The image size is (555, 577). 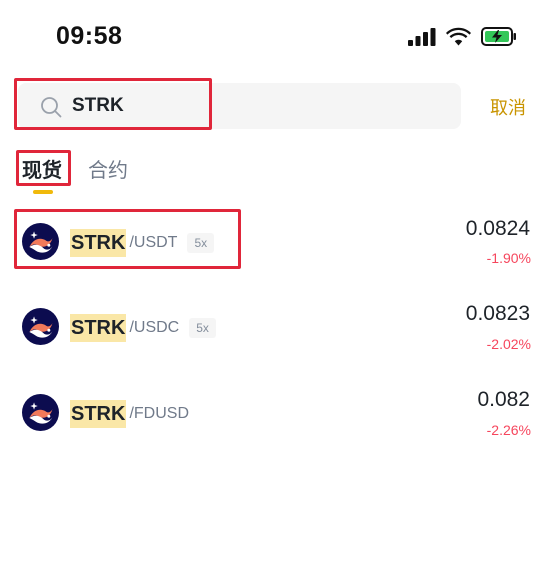 What do you see at coordinates (43, 192) in the screenshot?
I see `active-tab-indicator` at bounding box center [43, 192].